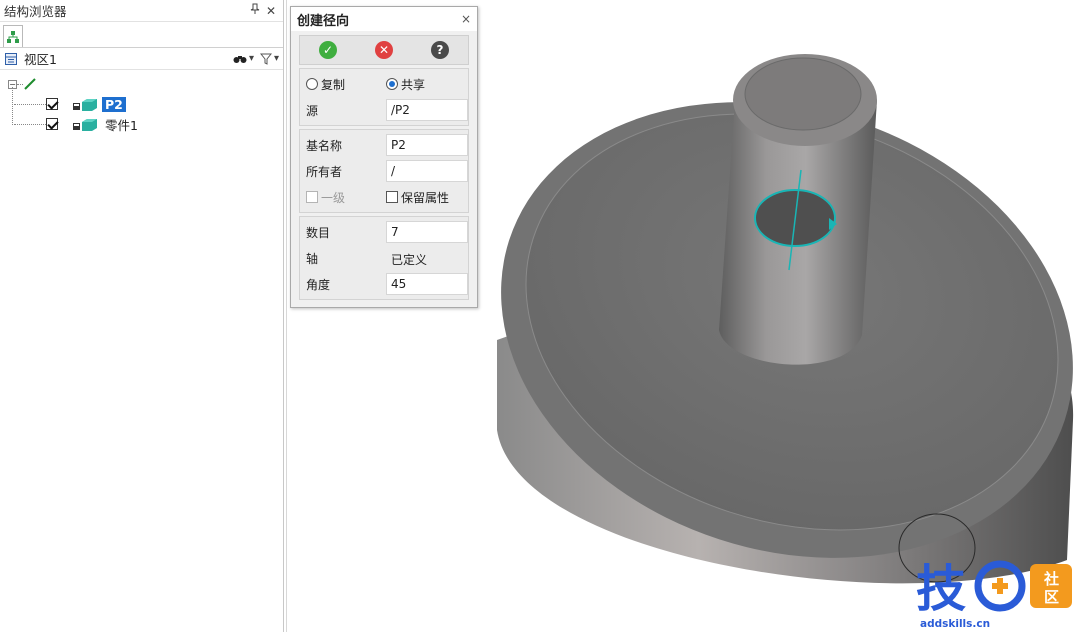 The image size is (1079, 632). I want to click on axis-field: 已定义, so click(427, 258).